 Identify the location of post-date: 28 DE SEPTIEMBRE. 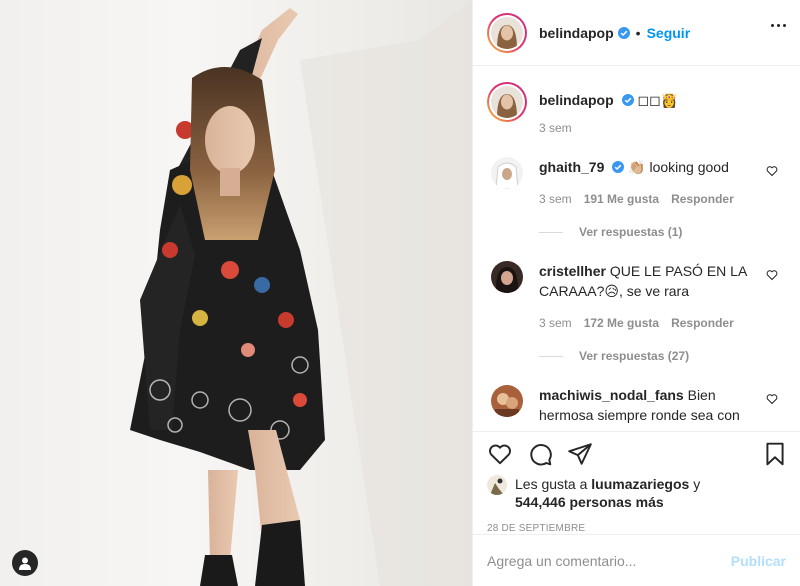
(636, 522).